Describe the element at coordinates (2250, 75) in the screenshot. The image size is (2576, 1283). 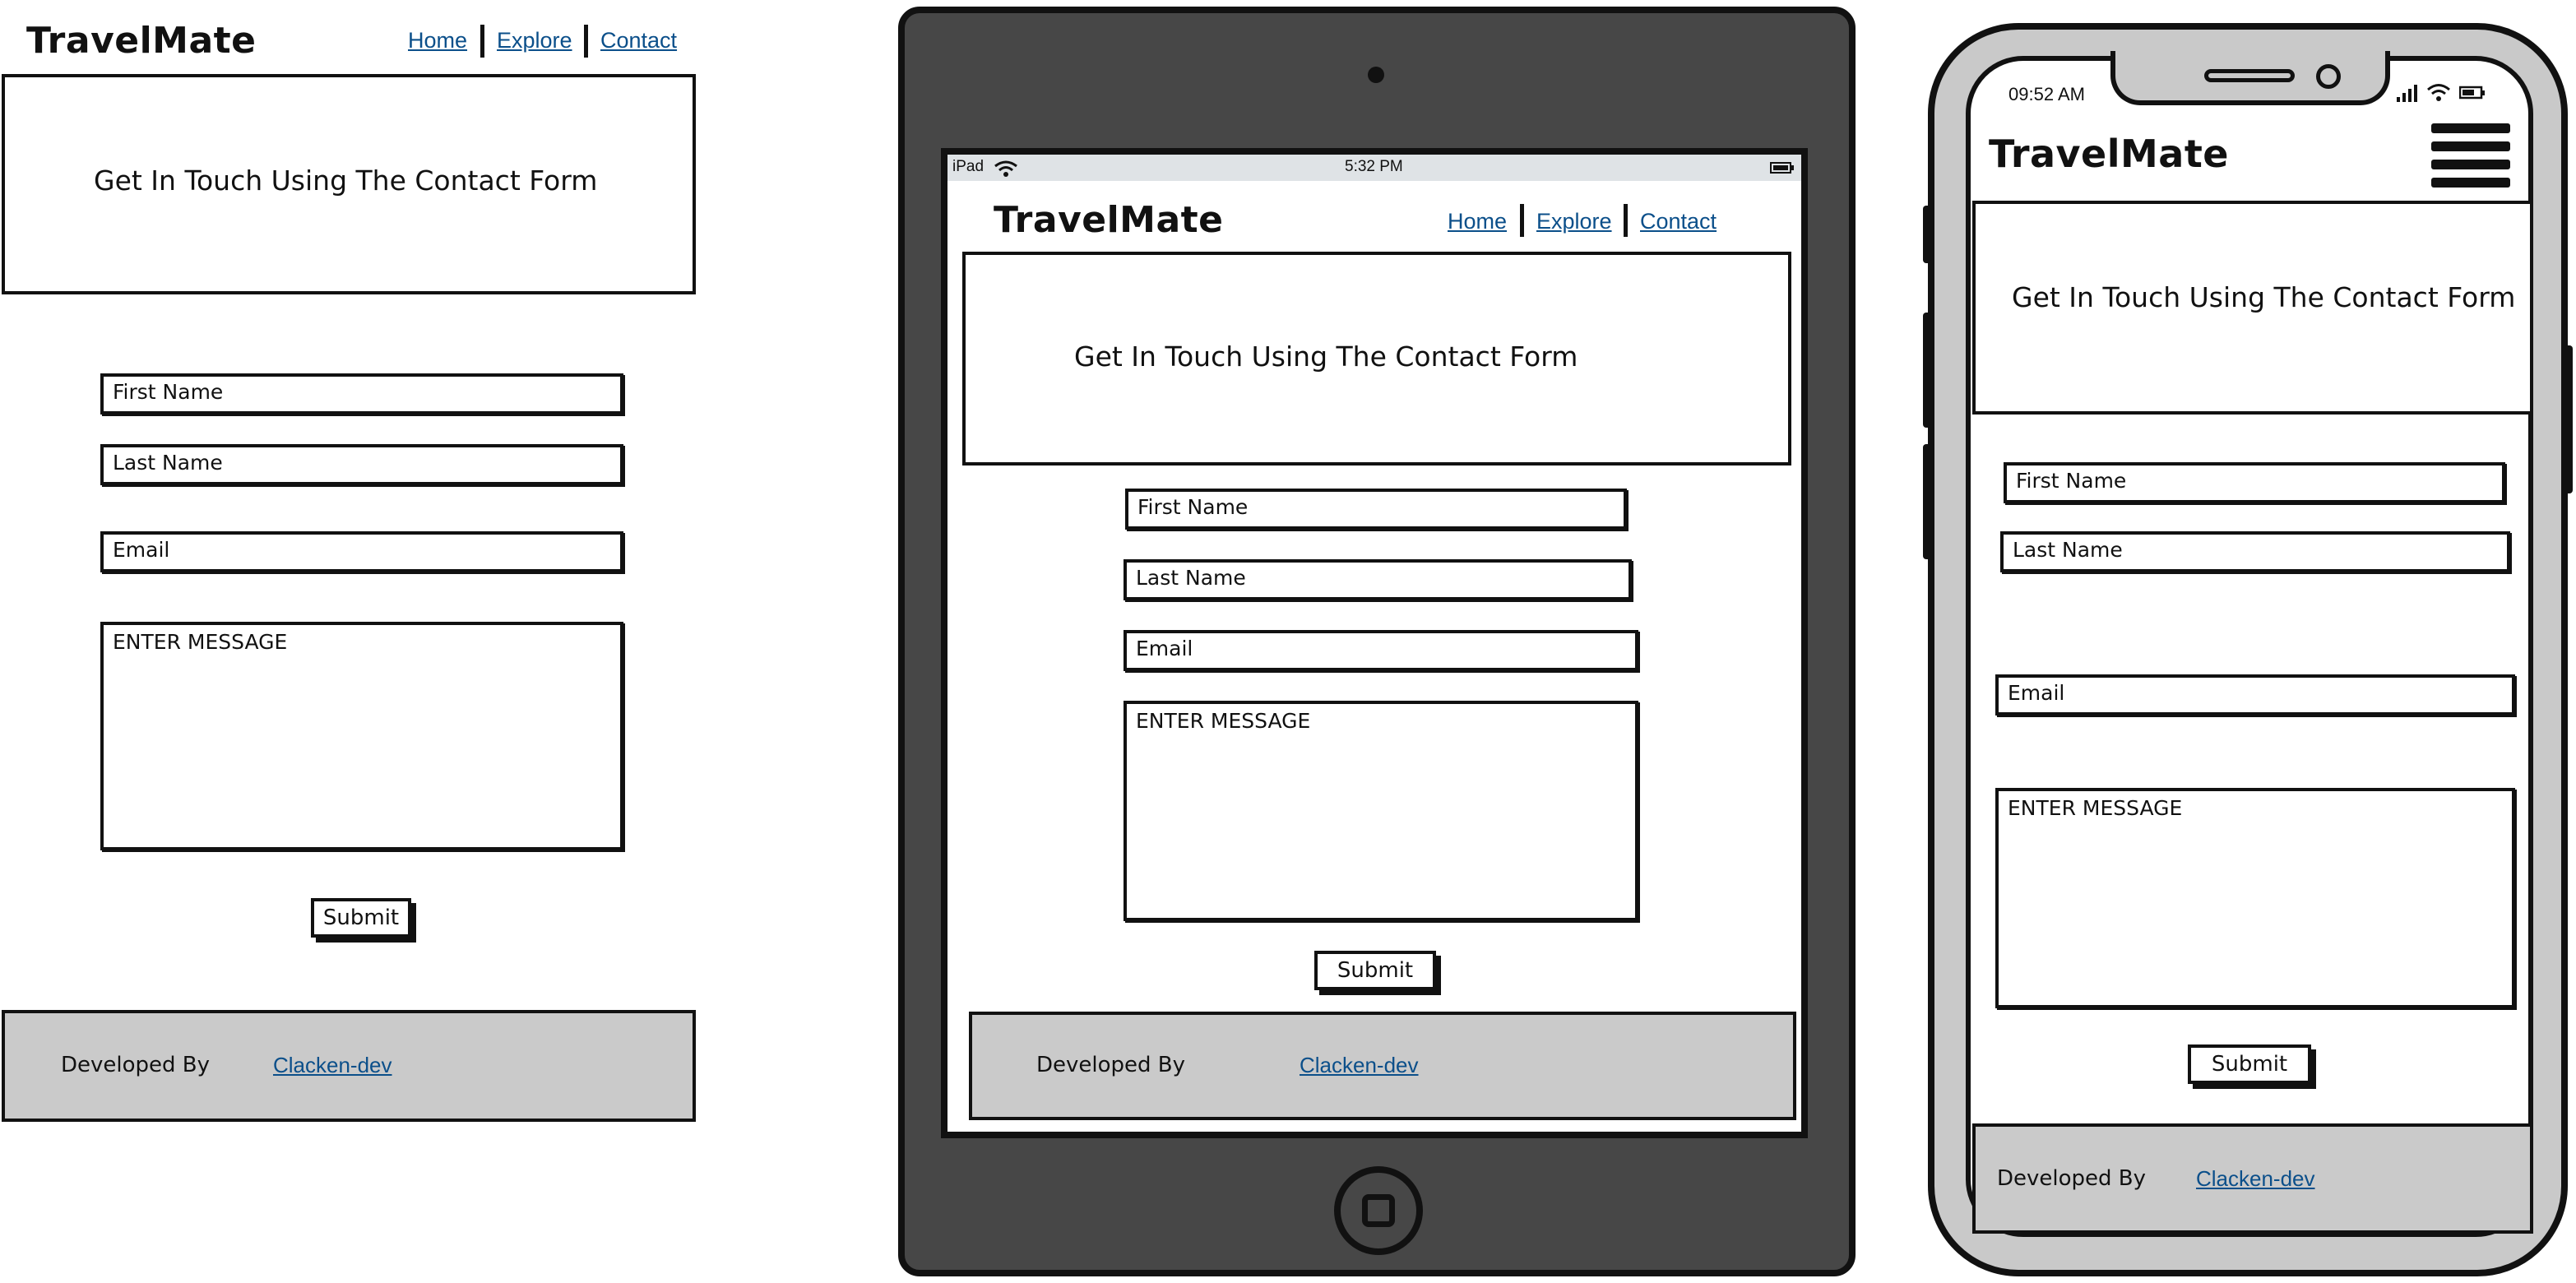
I see `speaker-icon` at that location.